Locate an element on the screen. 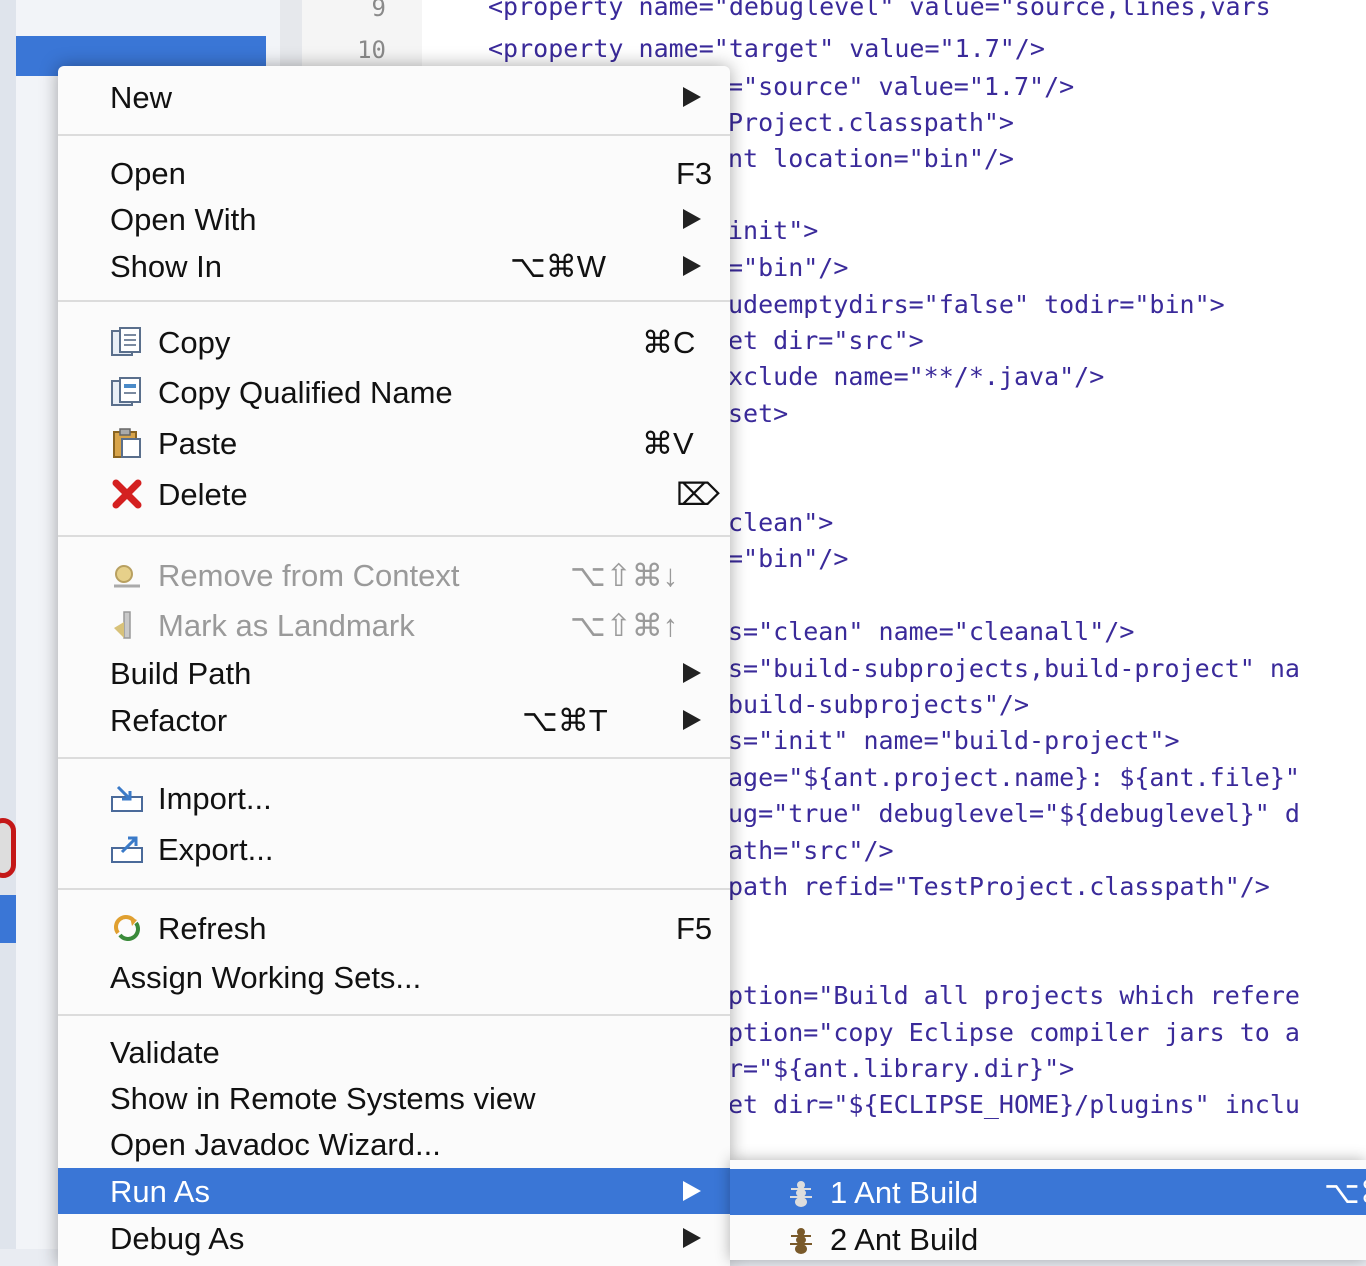 This screenshot has width=1366, height=1266. menu-item-shortcut: F5 is located at coordinates (694, 928).